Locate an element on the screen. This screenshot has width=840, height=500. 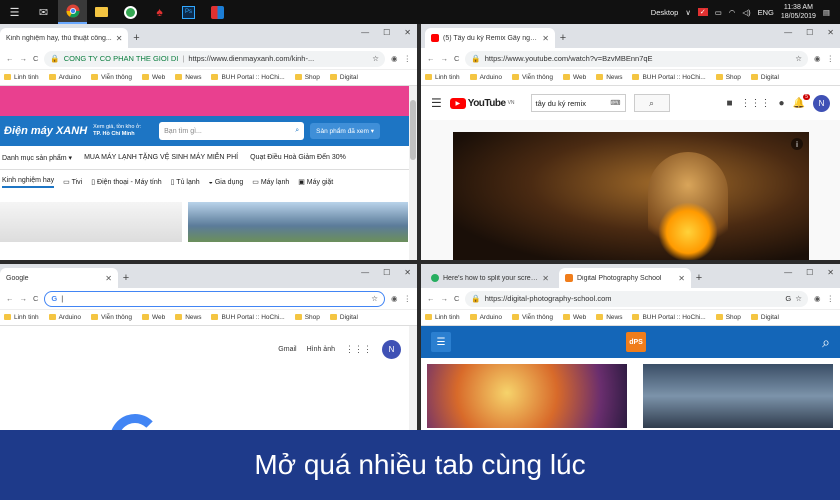
messages-icon: ● is located at coordinates (782, 103).